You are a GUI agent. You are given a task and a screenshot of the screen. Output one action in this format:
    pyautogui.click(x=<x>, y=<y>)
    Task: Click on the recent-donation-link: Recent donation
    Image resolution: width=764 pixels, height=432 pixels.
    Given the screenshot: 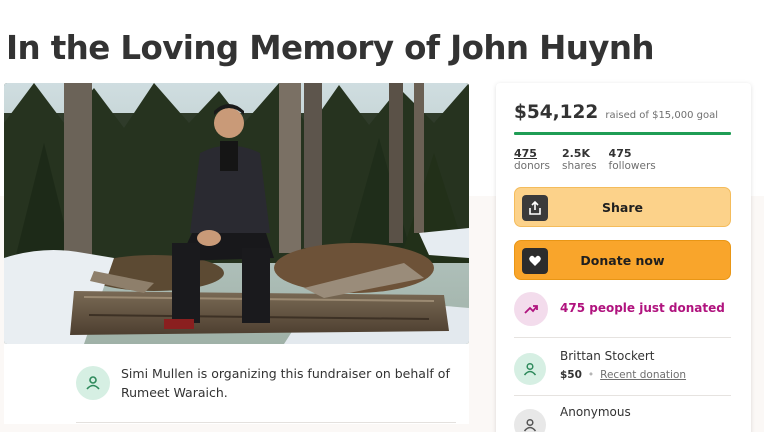 What is the action you would take?
    pyautogui.click(x=643, y=375)
    